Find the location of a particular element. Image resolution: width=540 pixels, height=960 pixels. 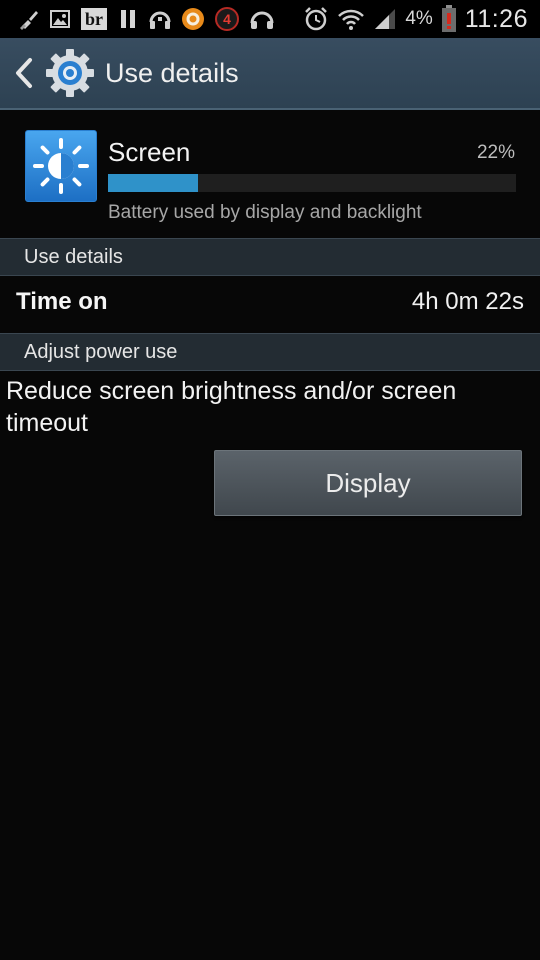

battery-low-icon is located at coordinates (449, 19).